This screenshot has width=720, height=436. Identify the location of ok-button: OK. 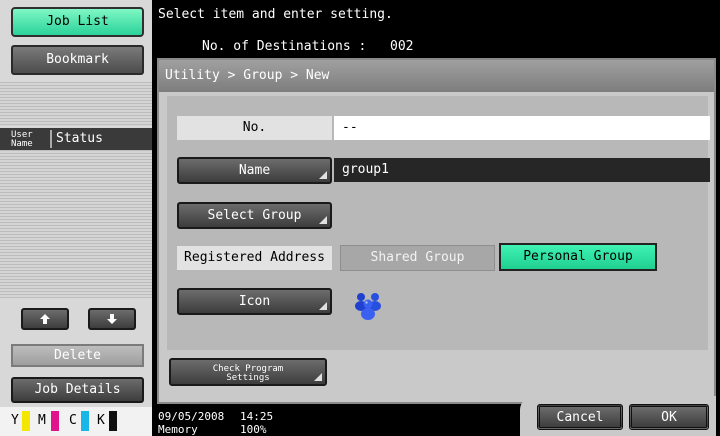
(669, 417).